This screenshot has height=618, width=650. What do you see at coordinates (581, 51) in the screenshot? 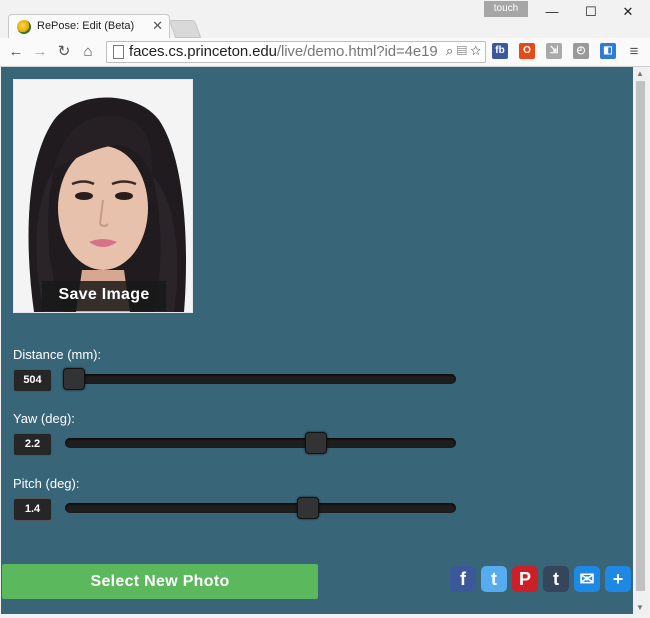
I see `compass-extension-icon: ◴` at bounding box center [581, 51].